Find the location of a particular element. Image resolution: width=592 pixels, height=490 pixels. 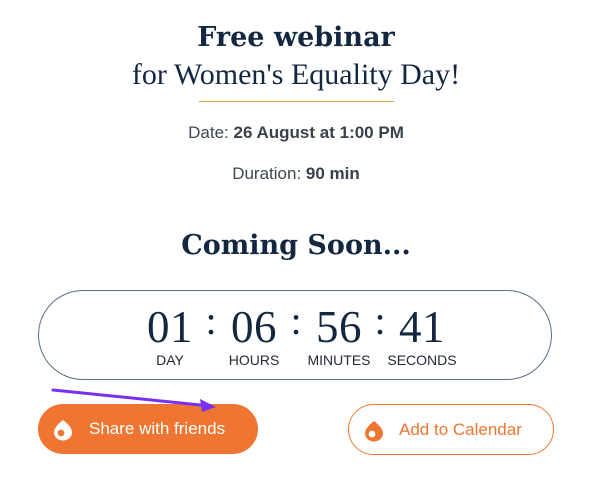

date-label: Date: is located at coordinates (208, 132).